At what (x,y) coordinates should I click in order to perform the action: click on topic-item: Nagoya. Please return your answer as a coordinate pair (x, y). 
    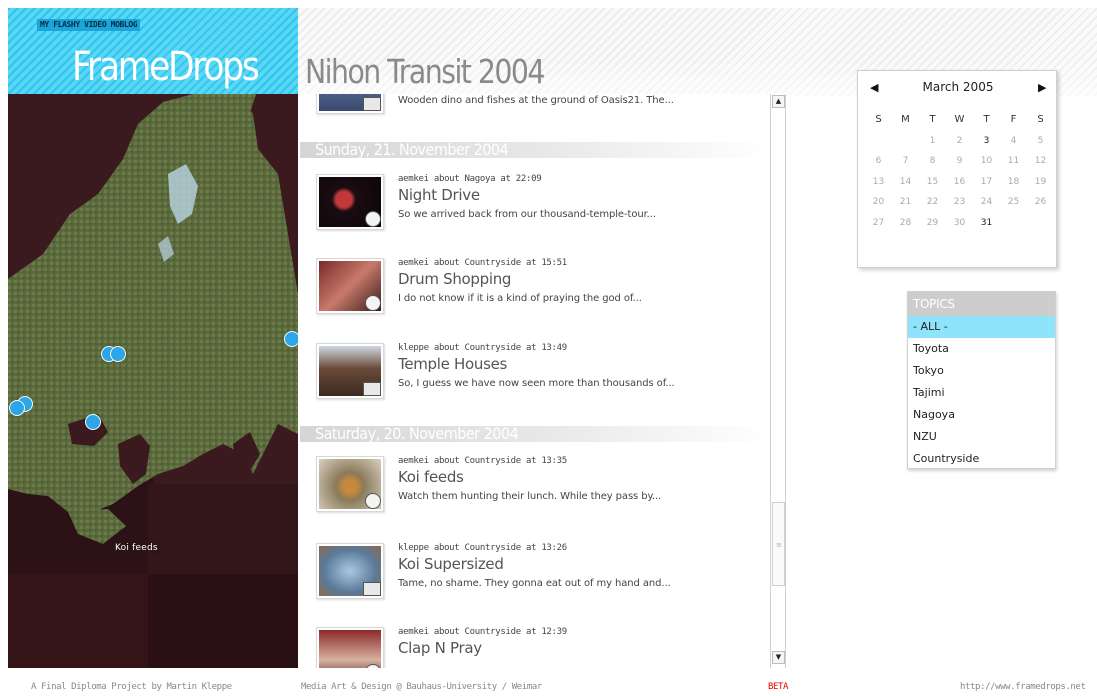
    Looking at the image, I should click on (981, 415).